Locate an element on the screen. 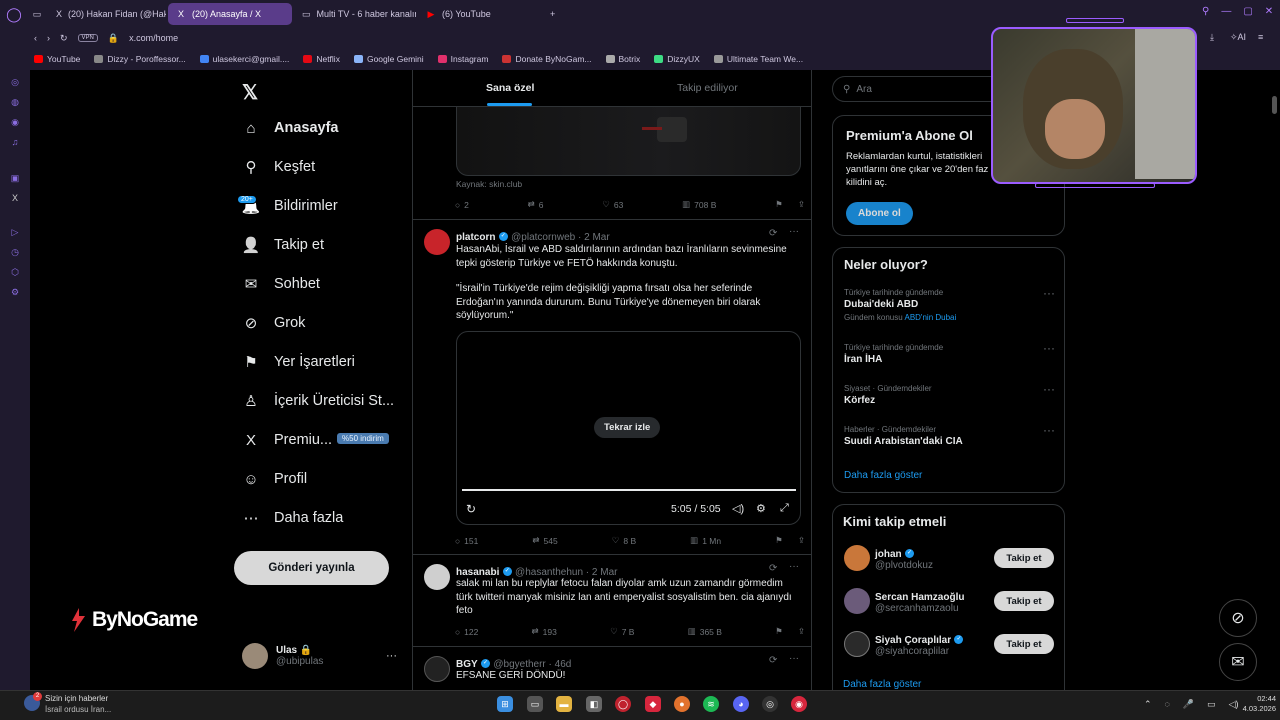 The width and height of the screenshot is (1280, 720). show-more-trends-link: Daha fazla göster is located at coordinates (883, 475).